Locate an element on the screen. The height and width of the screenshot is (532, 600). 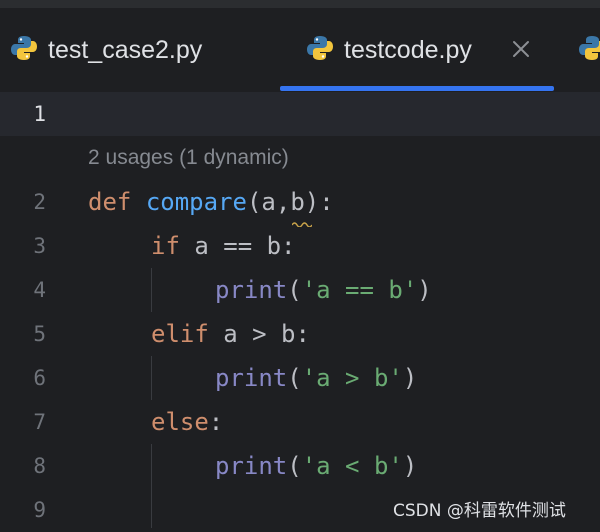
tab-testcode: testcode.py is located at coordinates (389, 50).